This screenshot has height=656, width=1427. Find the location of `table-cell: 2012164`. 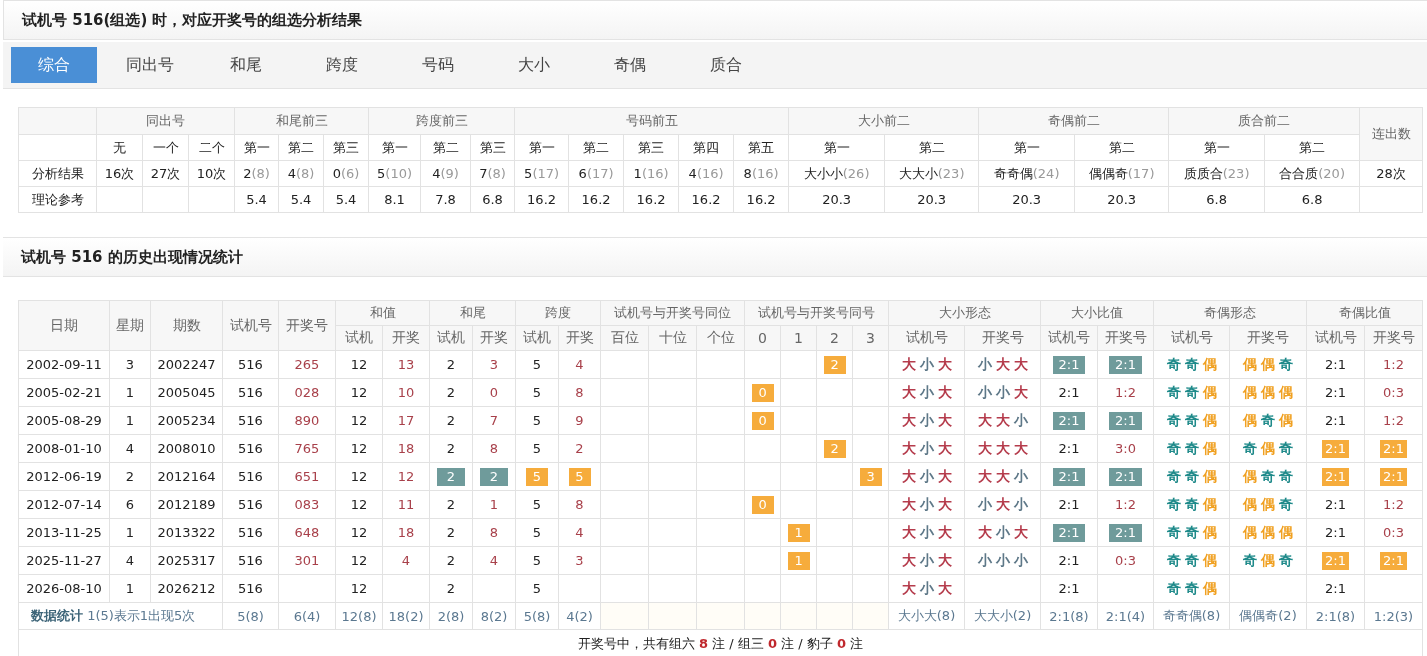

table-cell: 2012164 is located at coordinates (186, 476).